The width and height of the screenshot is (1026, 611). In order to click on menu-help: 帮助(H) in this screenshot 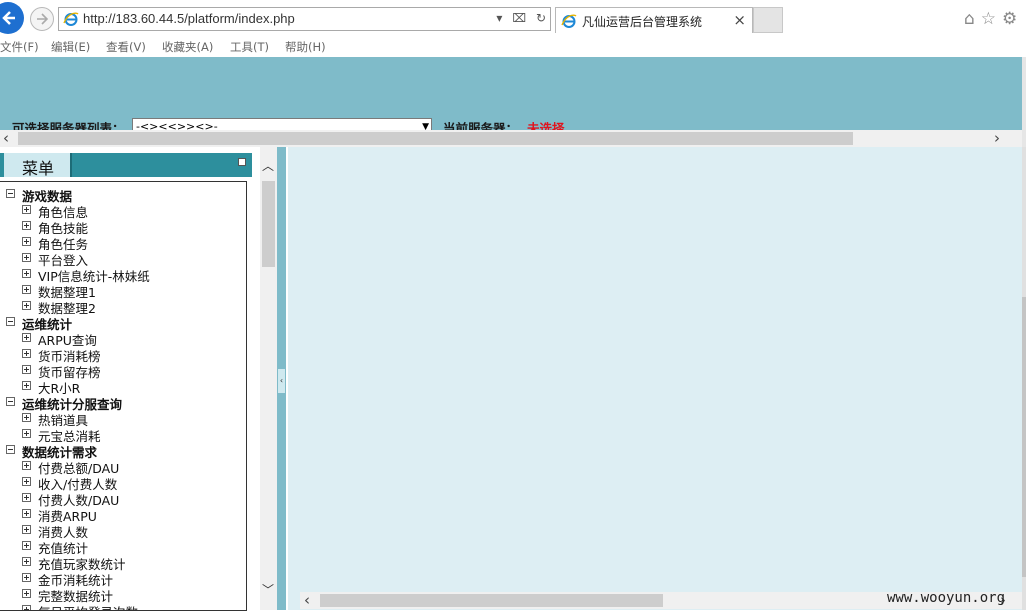, I will do `click(305, 47)`.